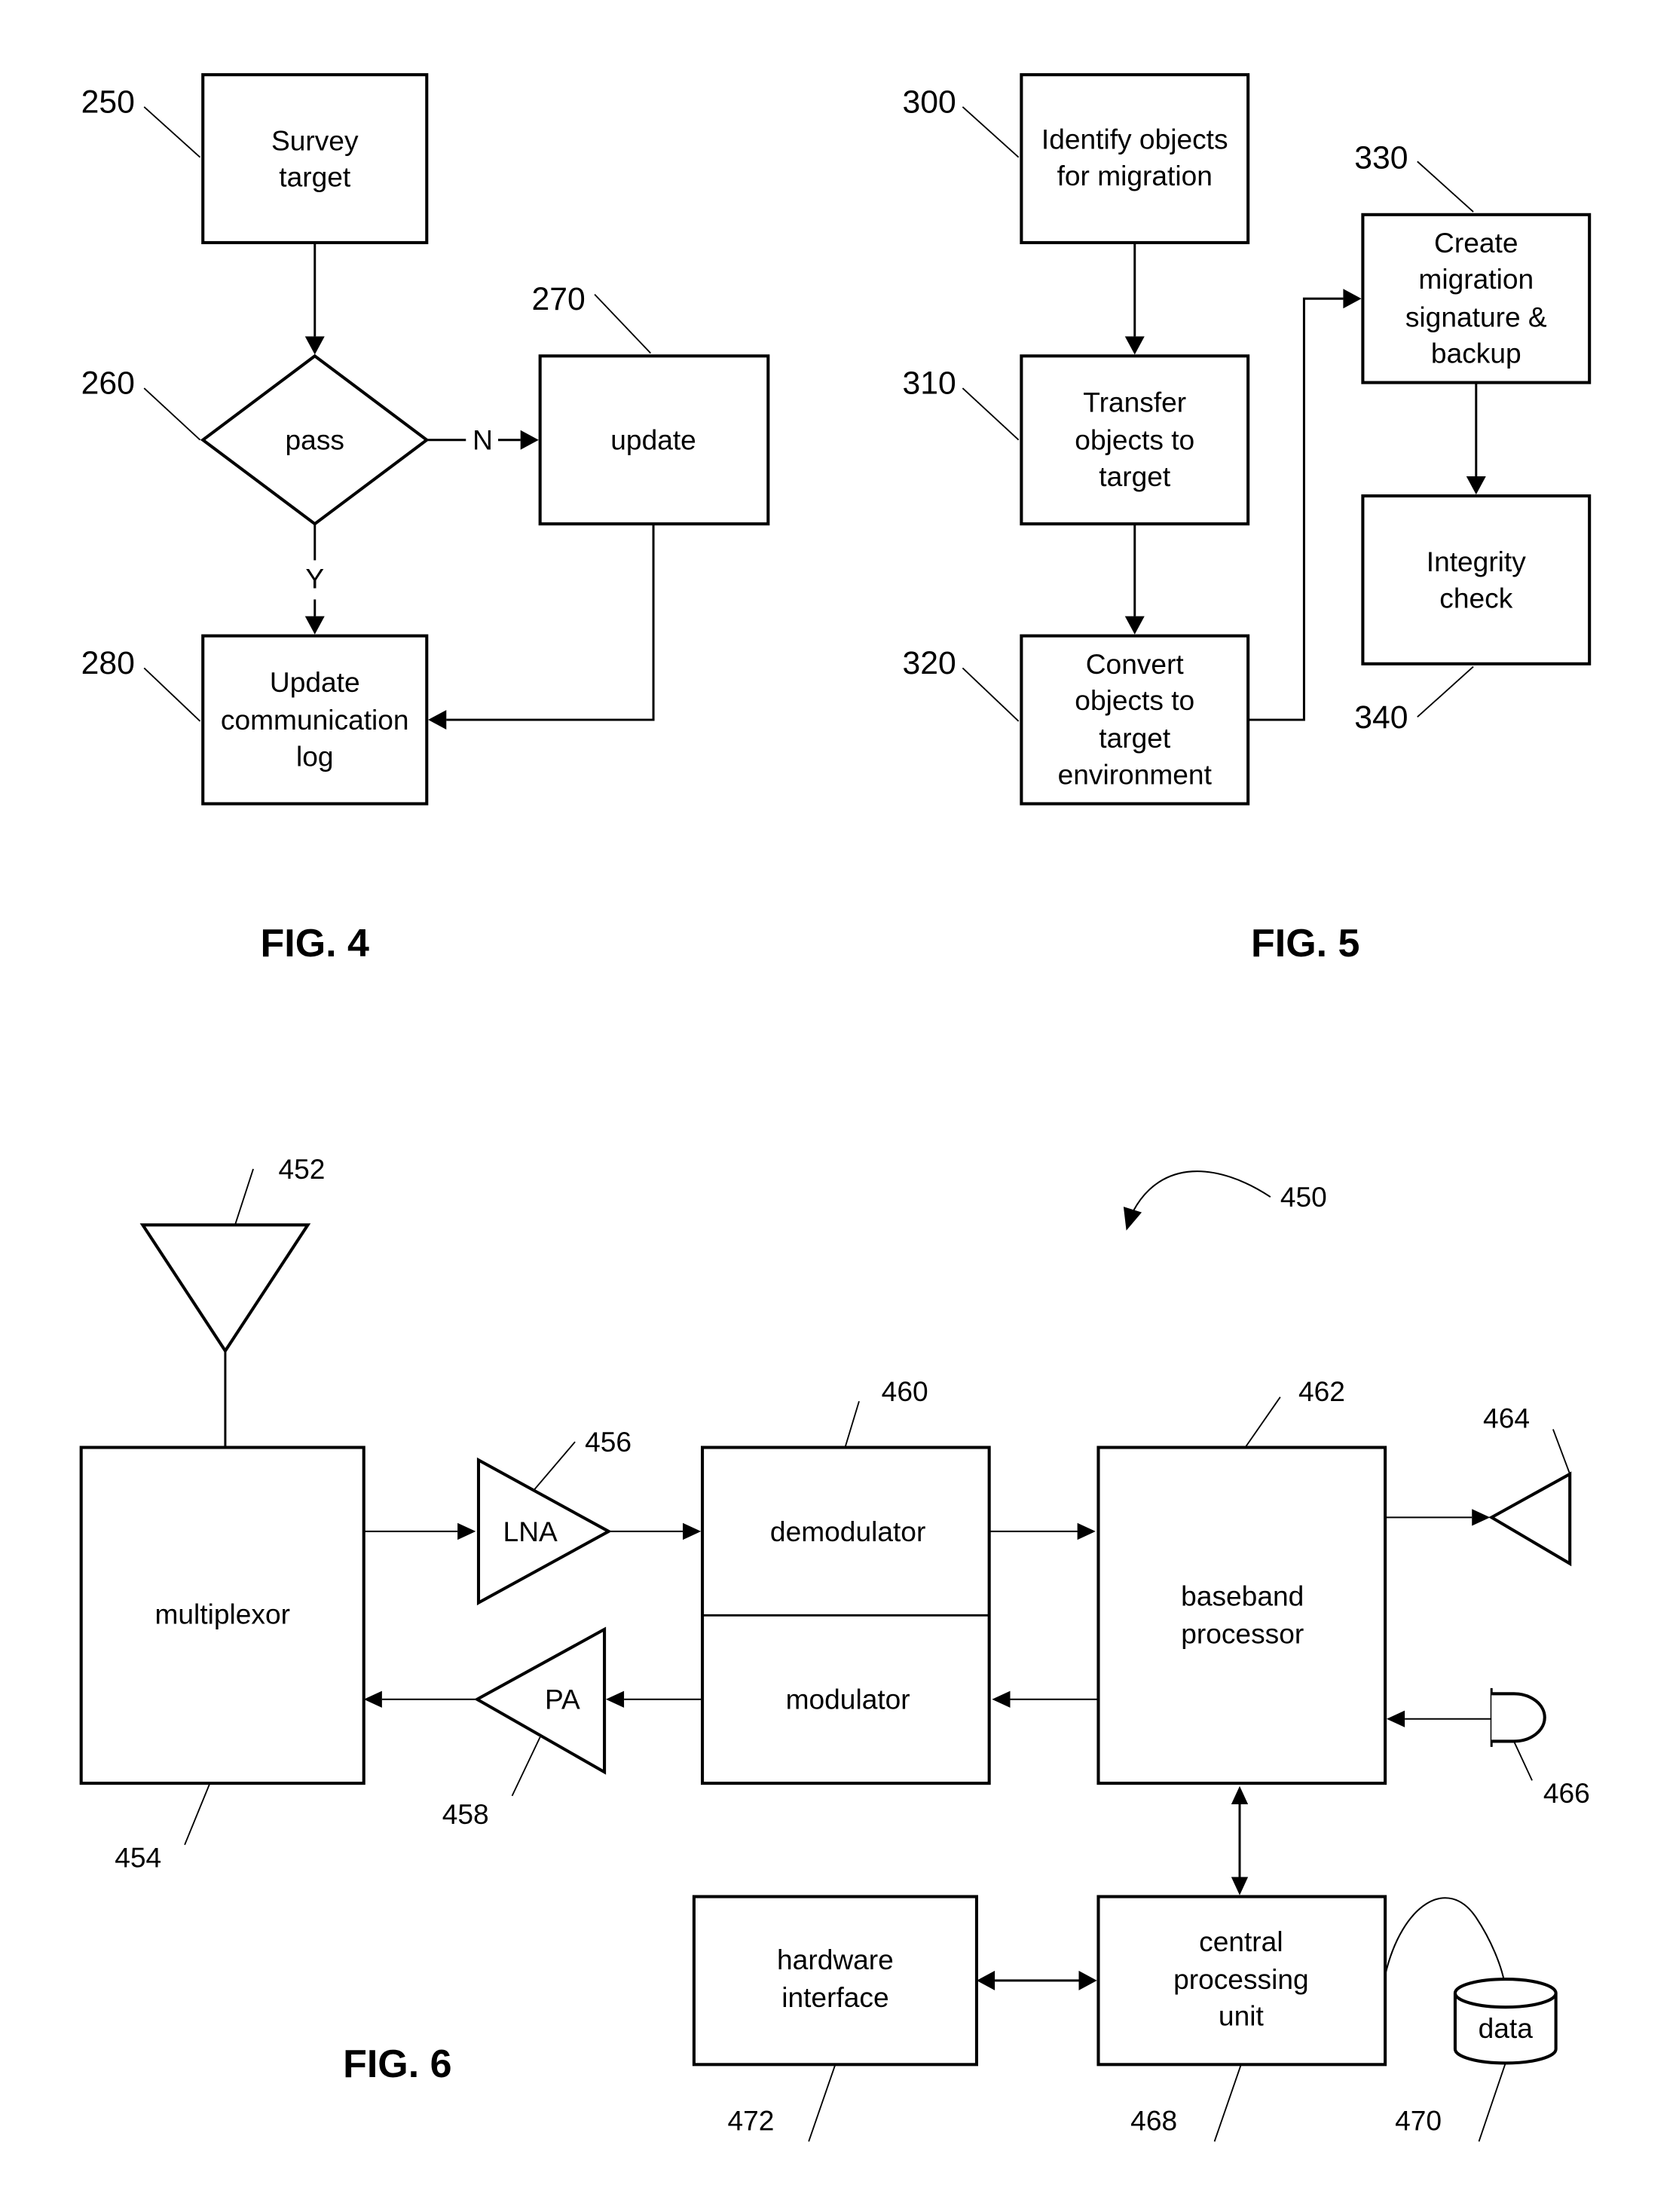 The image size is (1679, 2212). I want to click on fig4-ref-250: 250, so click(108, 102).